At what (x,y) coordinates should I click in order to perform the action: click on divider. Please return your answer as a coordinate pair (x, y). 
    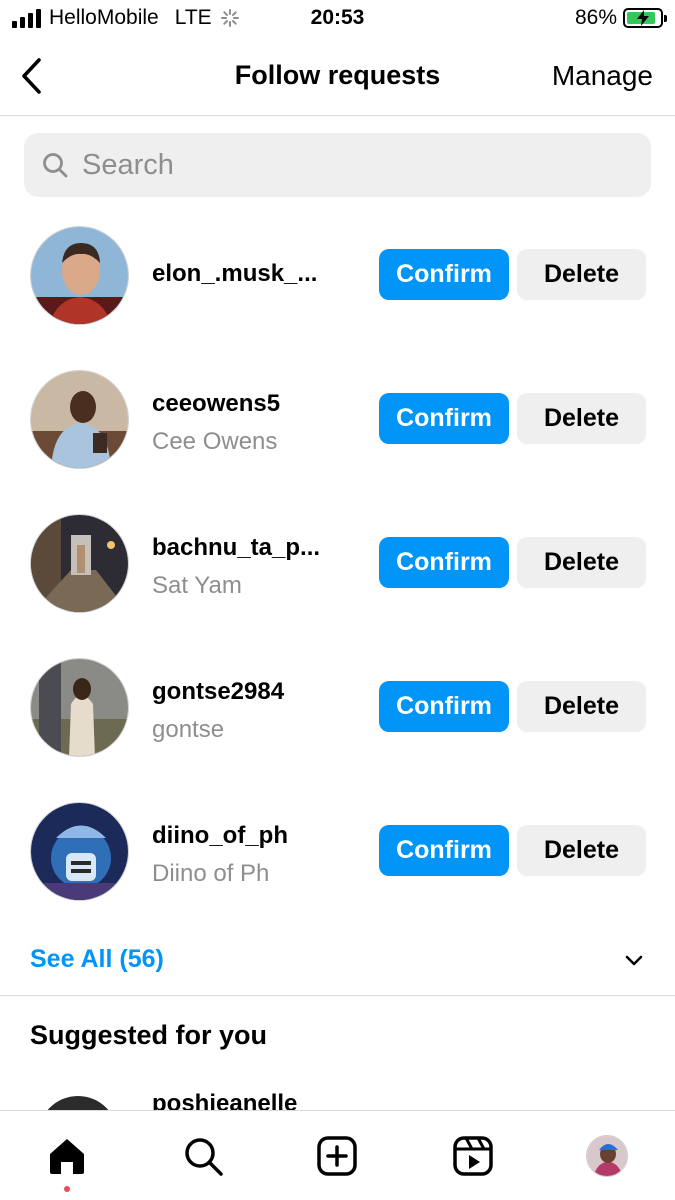
    Looking at the image, I should click on (337, 995).